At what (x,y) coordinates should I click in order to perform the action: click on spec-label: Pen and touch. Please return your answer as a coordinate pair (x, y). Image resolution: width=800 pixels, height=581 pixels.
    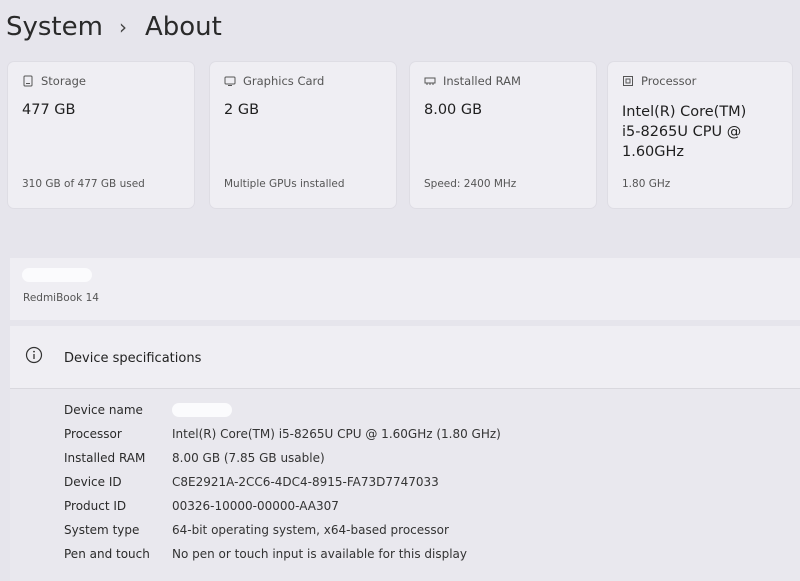
    Looking at the image, I should click on (107, 554).